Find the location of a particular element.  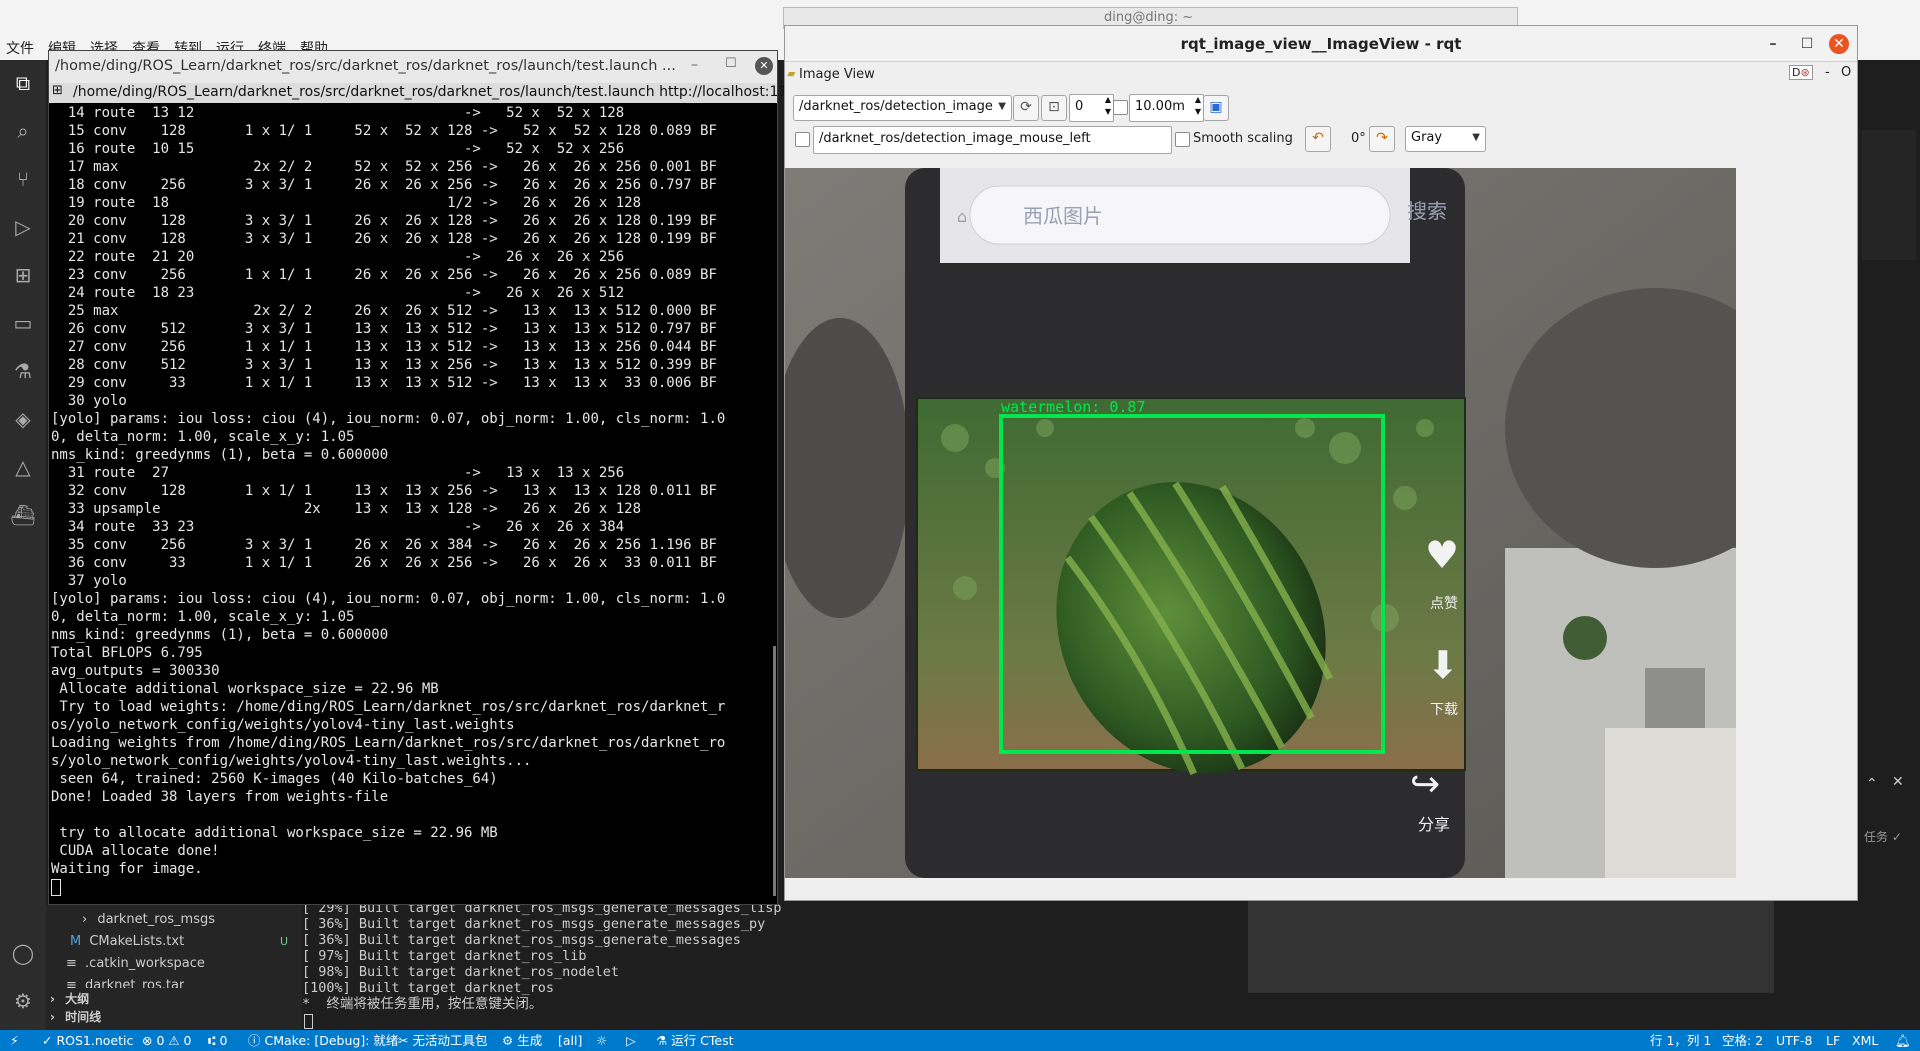

terminal-line: 30 yolo is located at coordinates (89, 401).